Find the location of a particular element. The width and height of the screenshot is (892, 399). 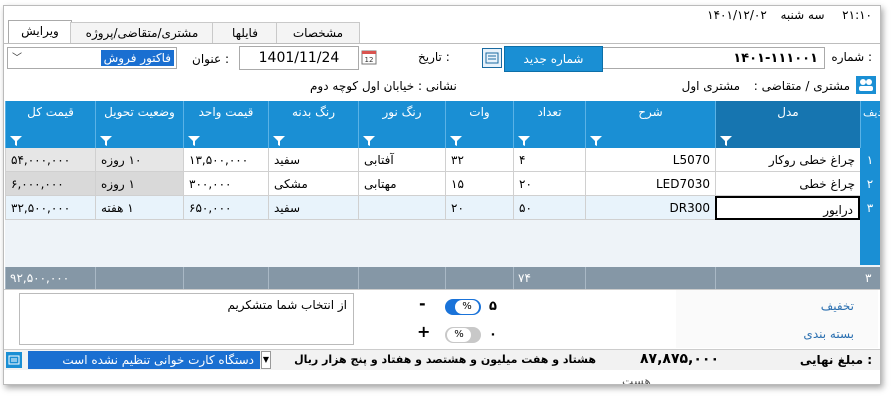

cell-light-color: آفتابی is located at coordinates (401, 160).